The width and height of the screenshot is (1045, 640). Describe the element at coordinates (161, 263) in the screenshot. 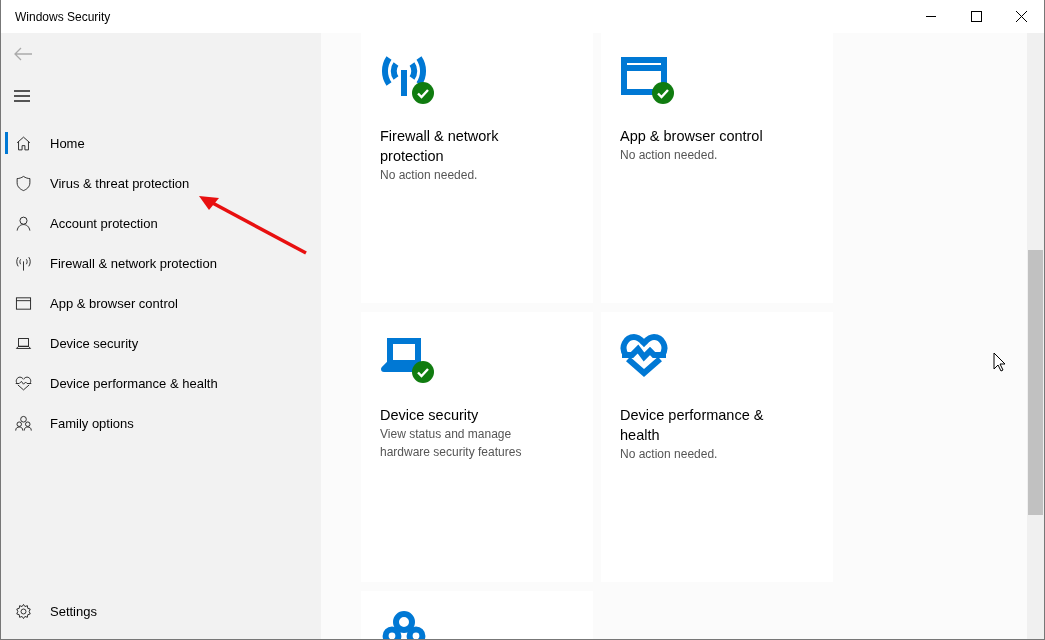

I see `sidebar-item: Firewall & network protection` at that location.